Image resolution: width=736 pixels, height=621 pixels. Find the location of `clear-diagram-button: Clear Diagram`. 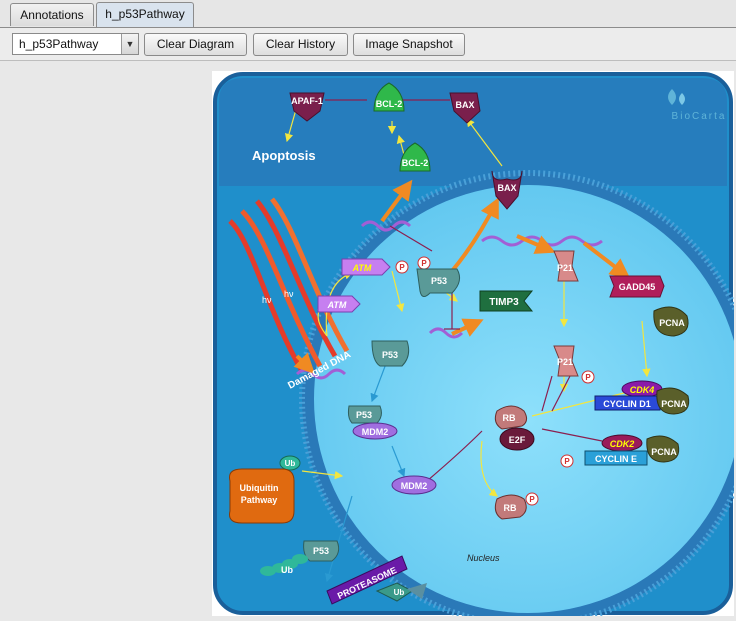

clear-diagram-button: Clear Diagram is located at coordinates (195, 44).